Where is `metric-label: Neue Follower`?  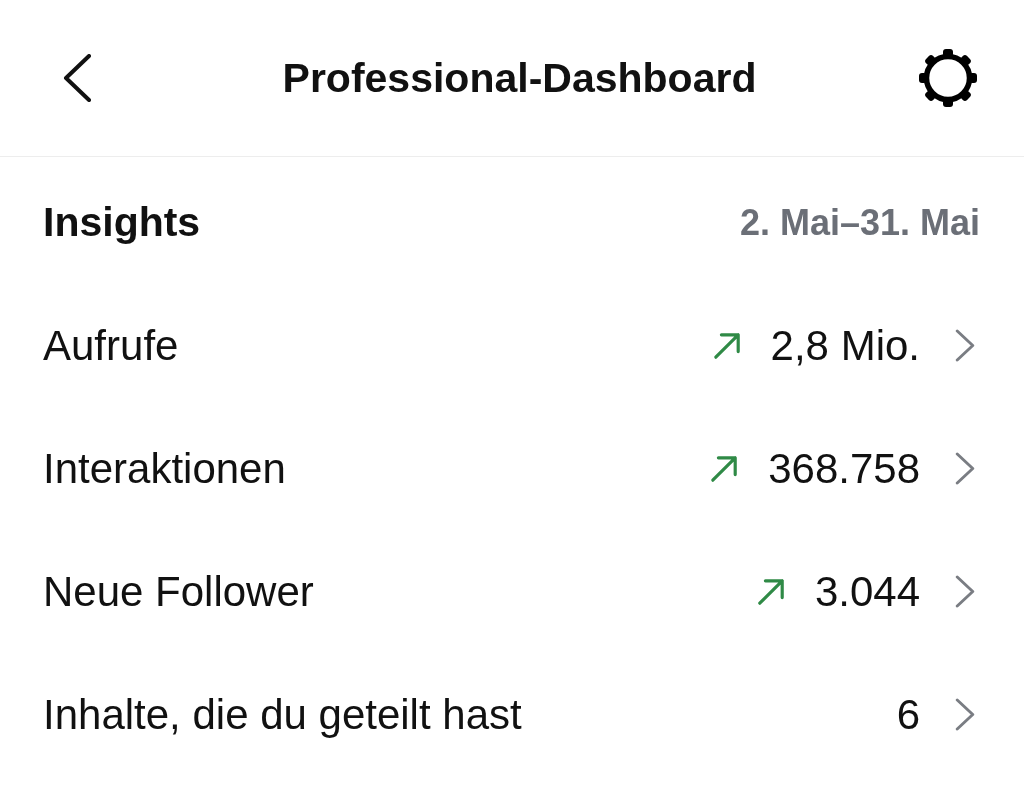
metric-label: Neue Follower is located at coordinates (178, 591).